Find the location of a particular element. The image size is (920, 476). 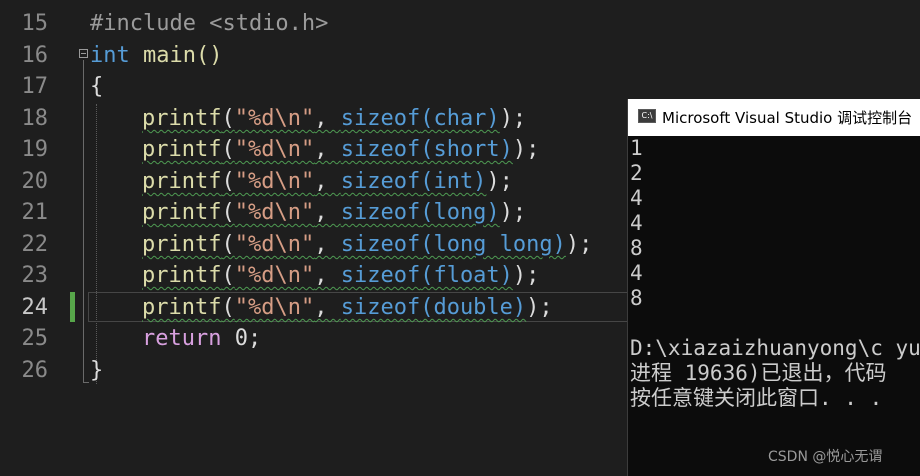

keyword-token: return is located at coordinates (182, 338).